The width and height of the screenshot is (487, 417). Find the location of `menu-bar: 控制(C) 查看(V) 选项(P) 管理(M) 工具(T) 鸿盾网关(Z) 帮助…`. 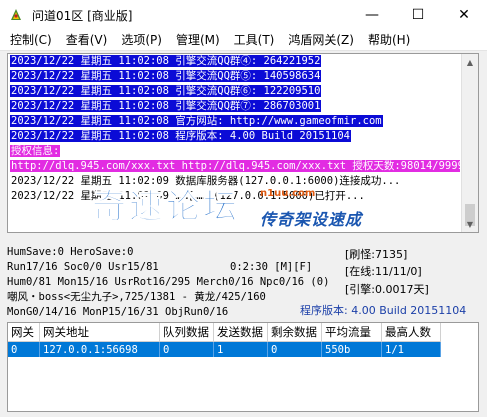

menu-bar: 控制(C) 查看(V) 选项(P) 管理(M) 工具(T) 鸿盾网关(Z) 帮助… is located at coordinates (243, 40).